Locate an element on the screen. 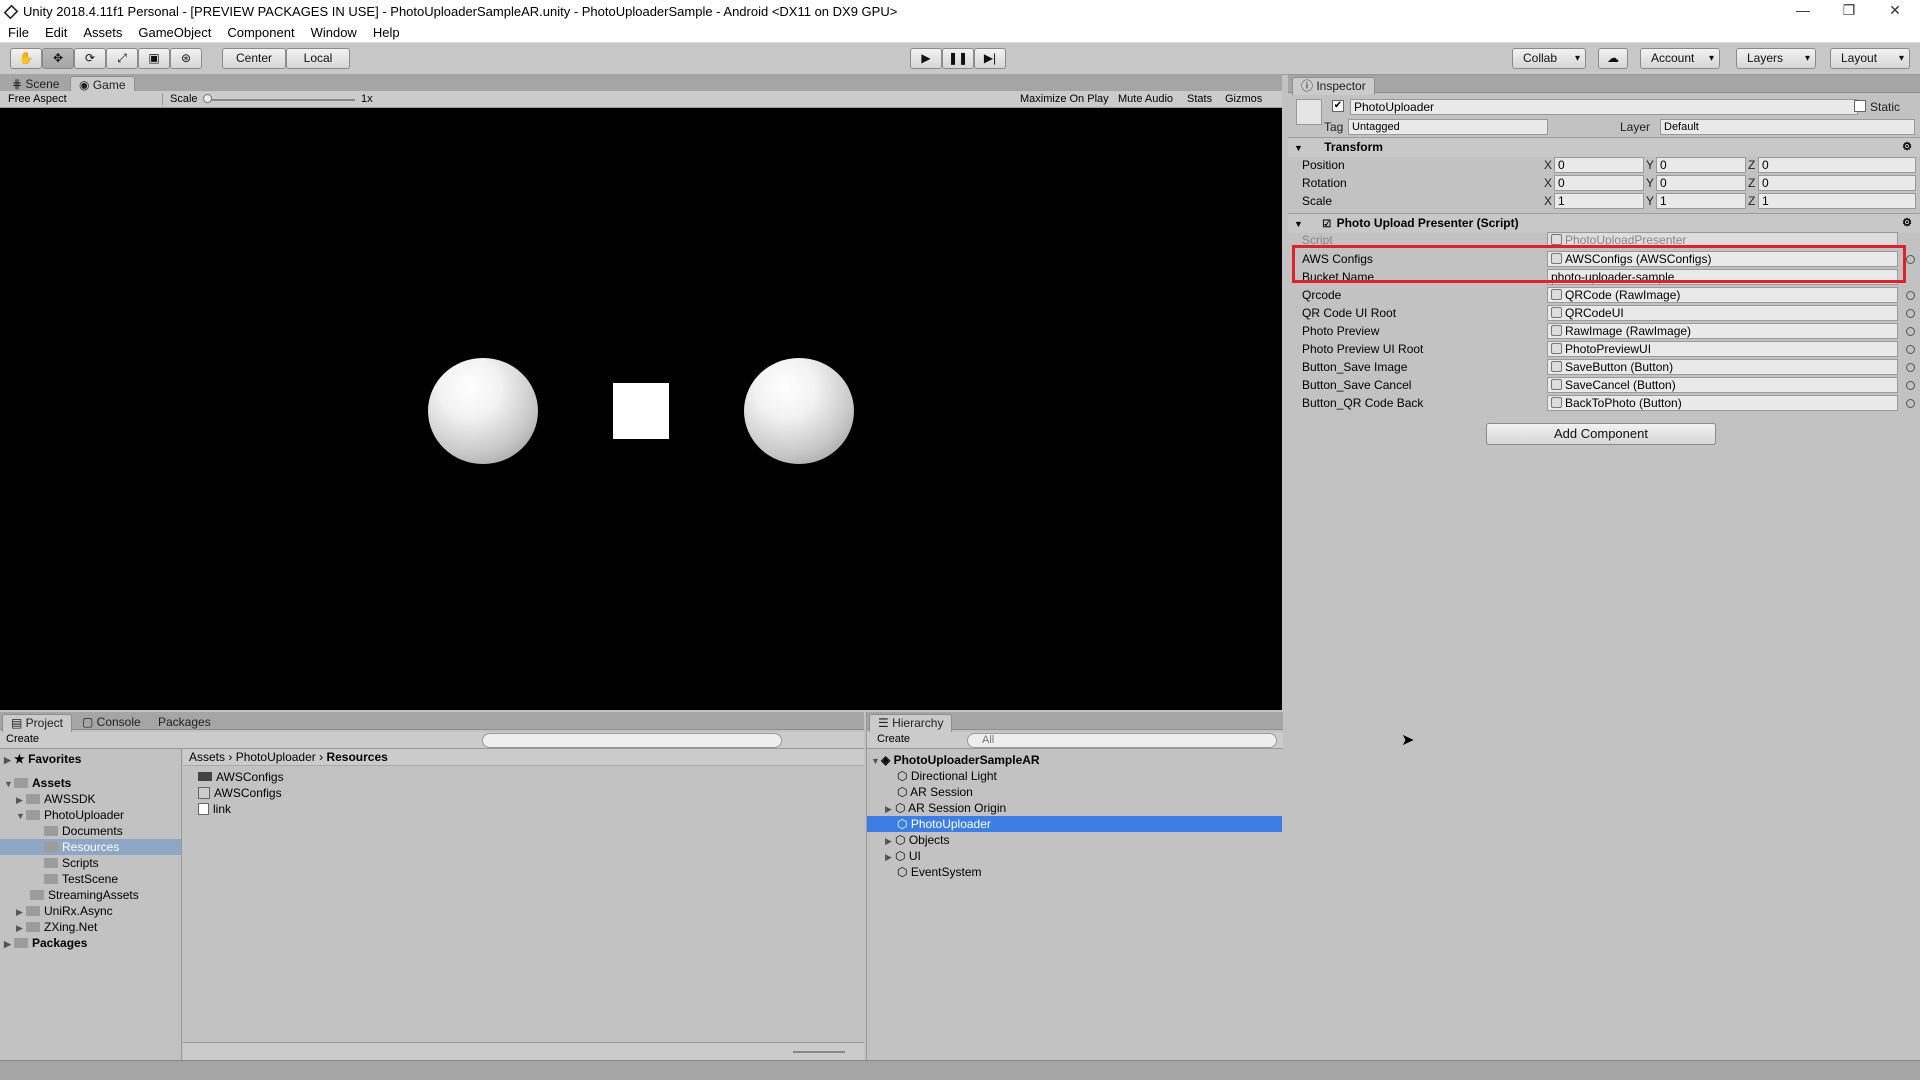  project-create-dropdown: Create is located at coordinates (22, 739).